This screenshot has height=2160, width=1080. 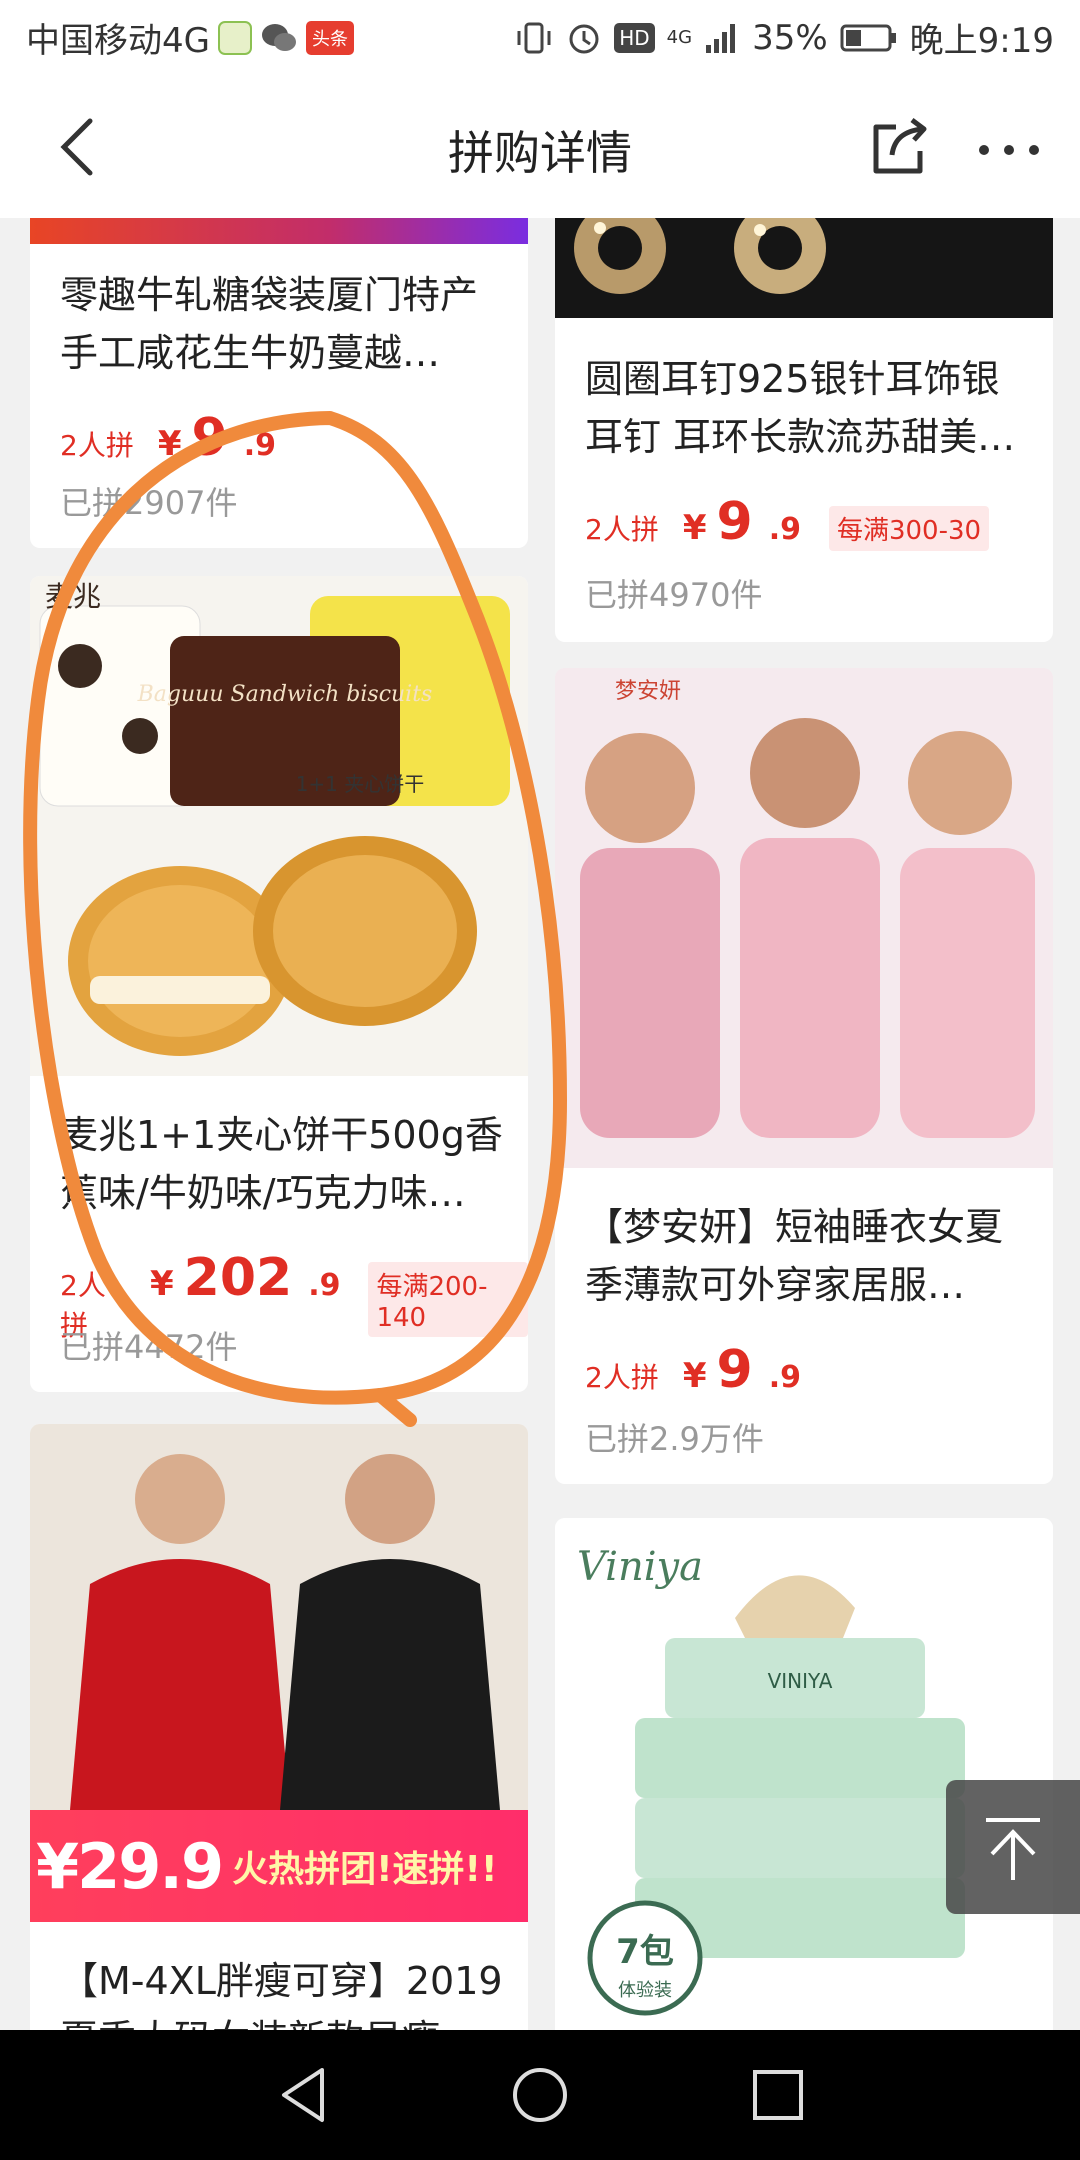 I want to click on sold-count: 已拼4472件, so click(x=149, y=1347).